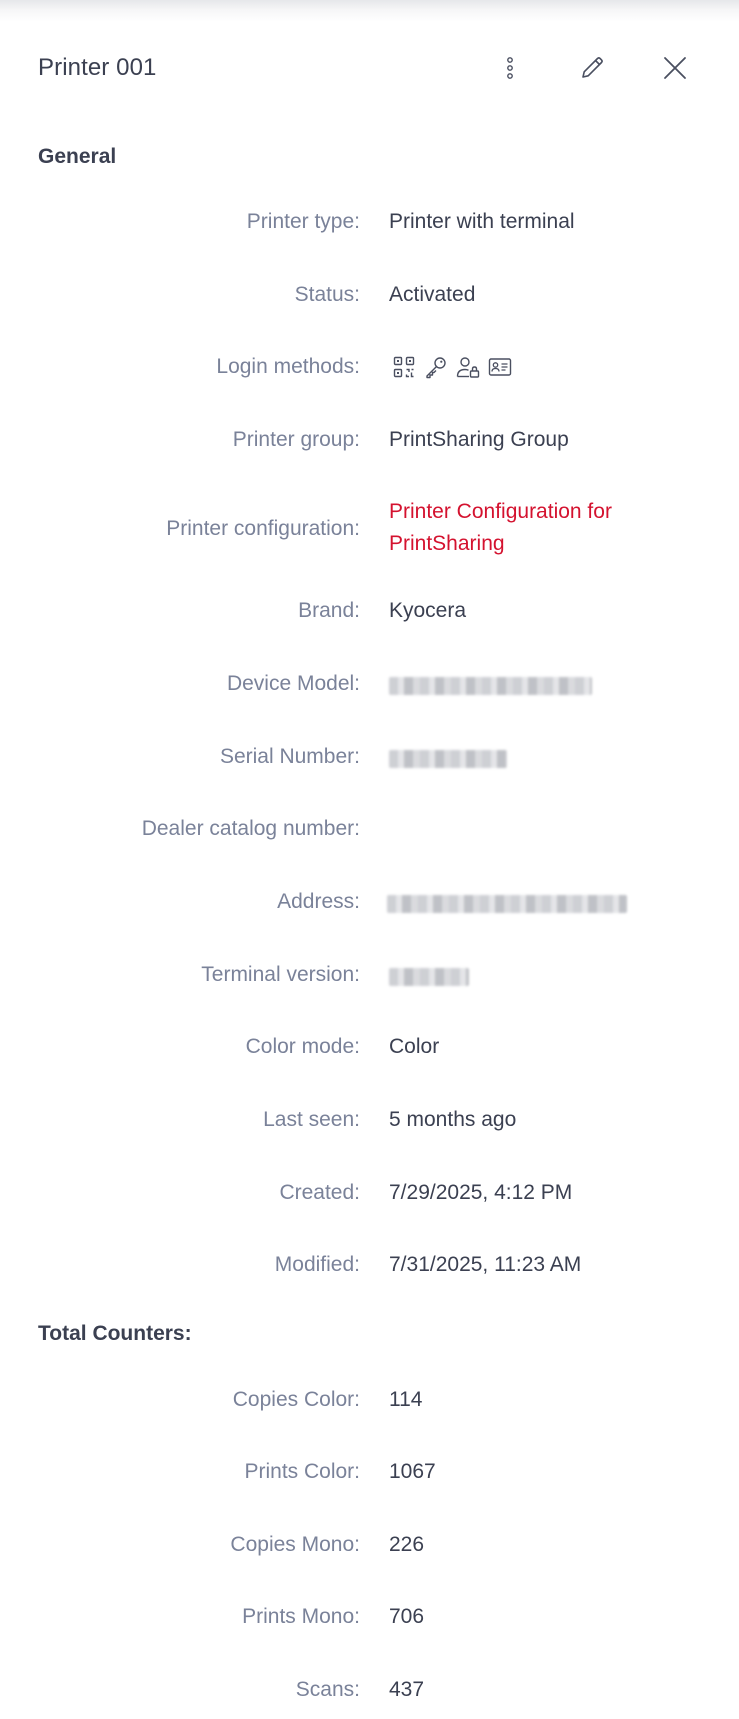 The image size is (739, 1719). What do you see at coordinates (406, 1399) in the screenshot?
I see `copies-color-value: 114` at bounding box center [406, 1399].